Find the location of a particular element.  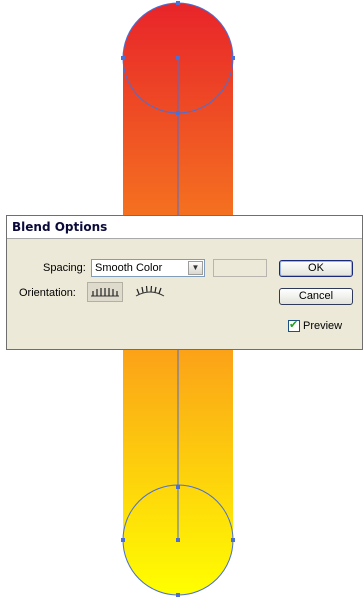

align-to-page-button is located at coordinates (105, 292).